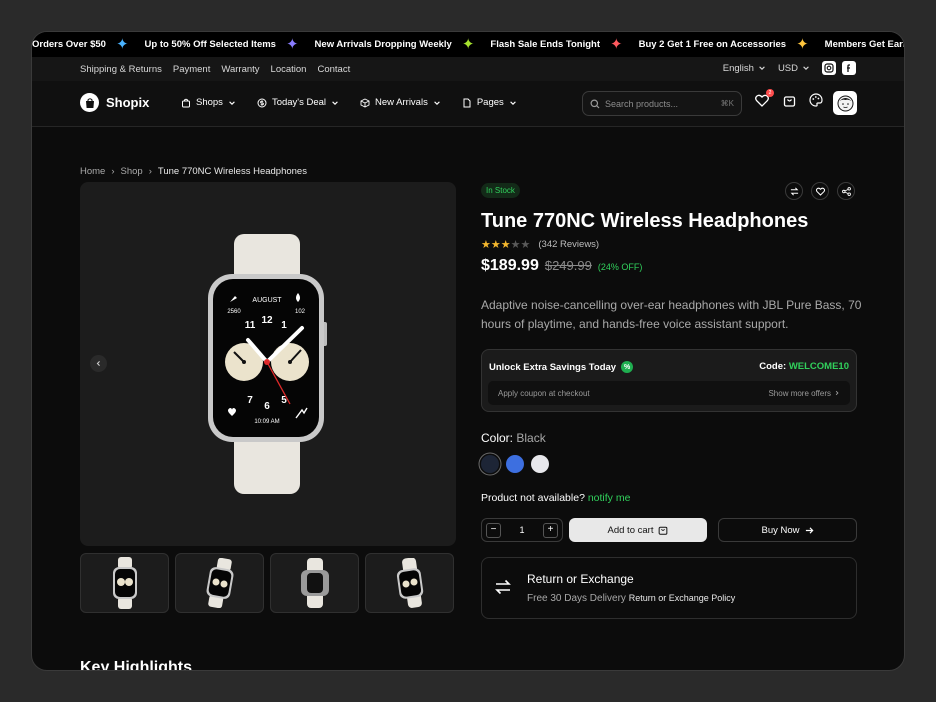 This screenshot has width=936, height=702. What do you see at coordinates (764, 98) in the screenshot?
I see `wishlist-button: 2` at bounding box center [764, 98].